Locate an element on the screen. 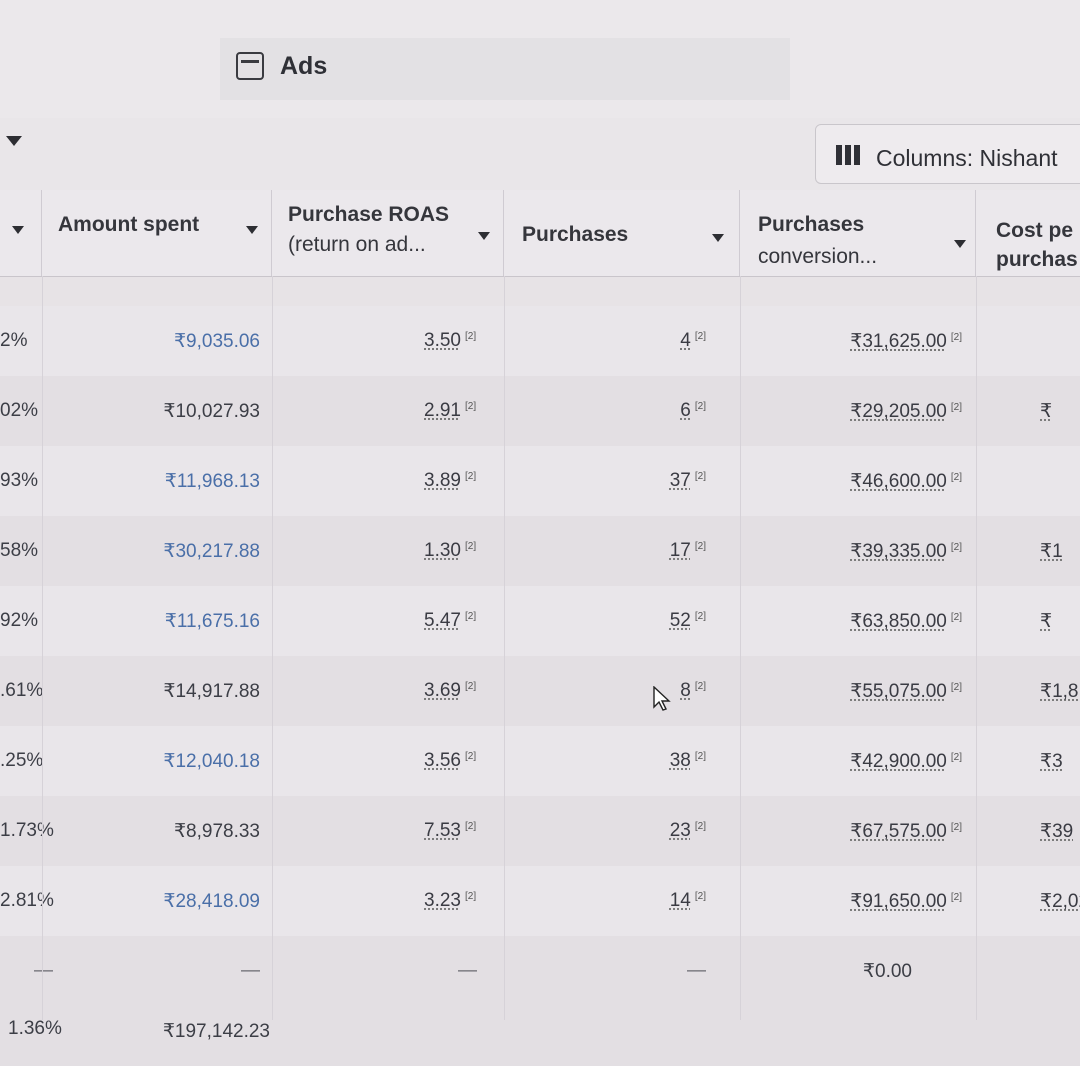 The width and height of the screenshot is (1080, 1066). cost-per-purchase-cell: ₹1 is located at coordinates (1051, 551).